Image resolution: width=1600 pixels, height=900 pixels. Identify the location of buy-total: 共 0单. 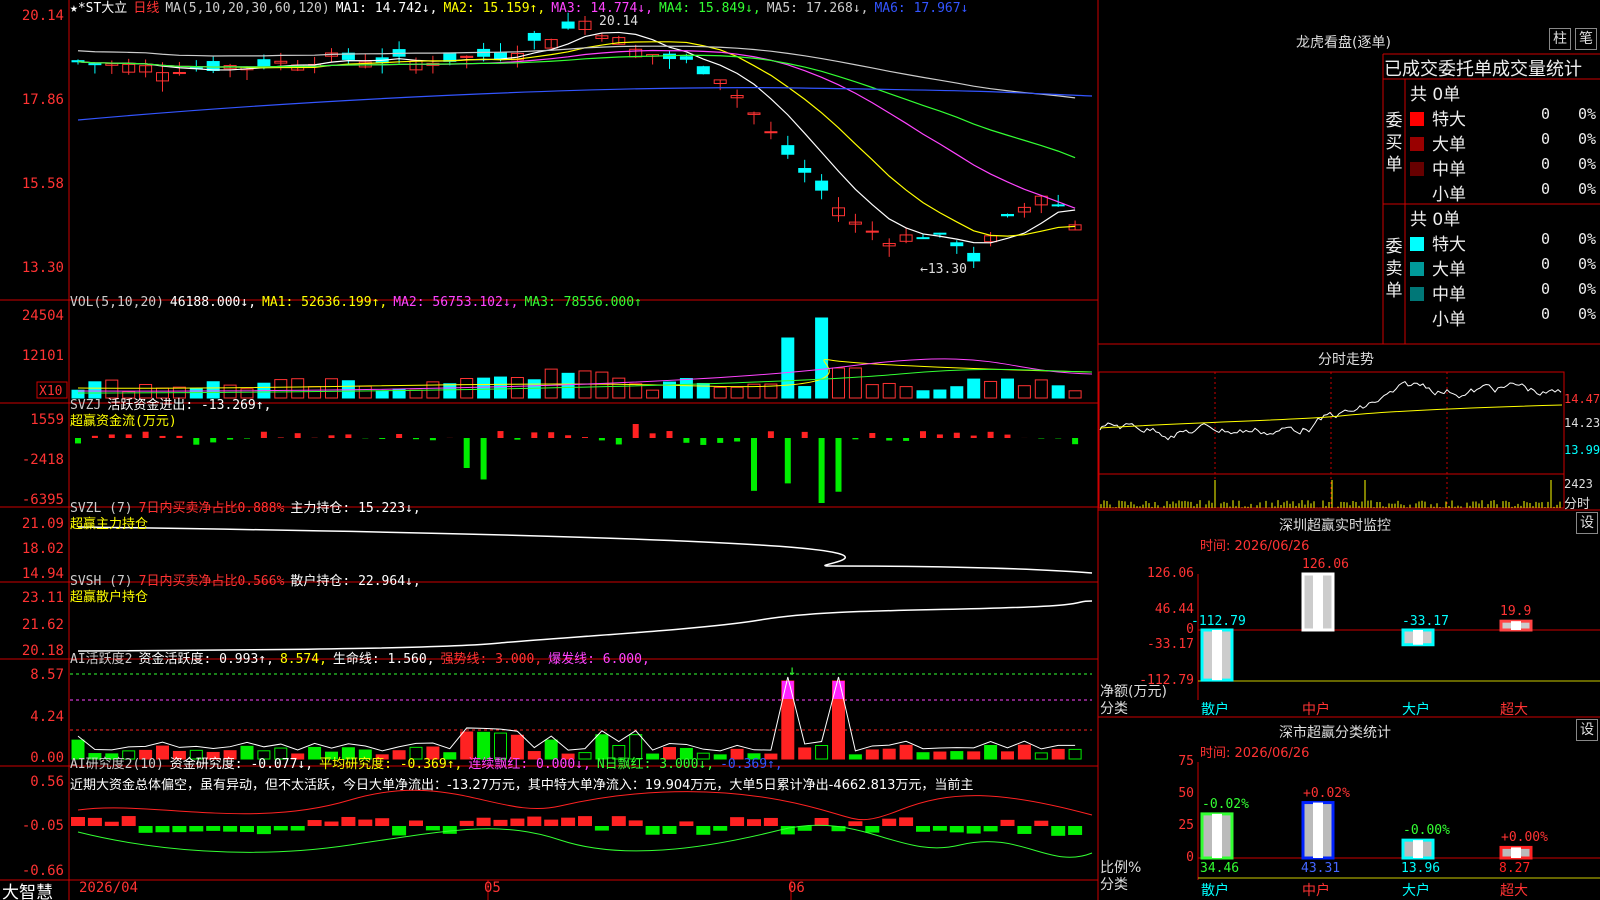
(1435, 95).